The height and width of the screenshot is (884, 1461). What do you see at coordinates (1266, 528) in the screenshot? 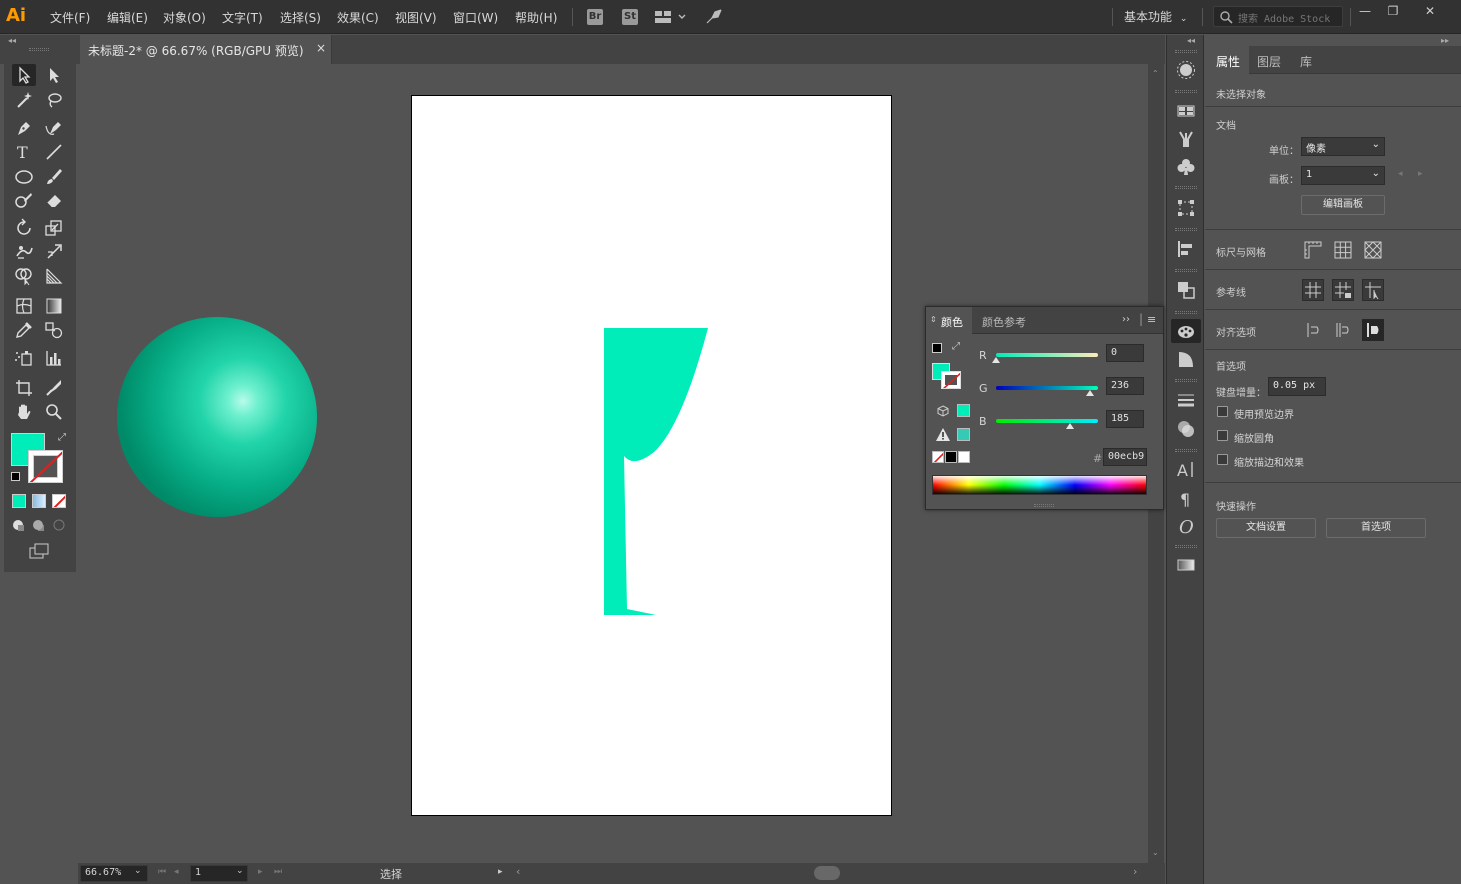
I see `document-setup-button: 文档设置` at bounding box center [1266, 528].